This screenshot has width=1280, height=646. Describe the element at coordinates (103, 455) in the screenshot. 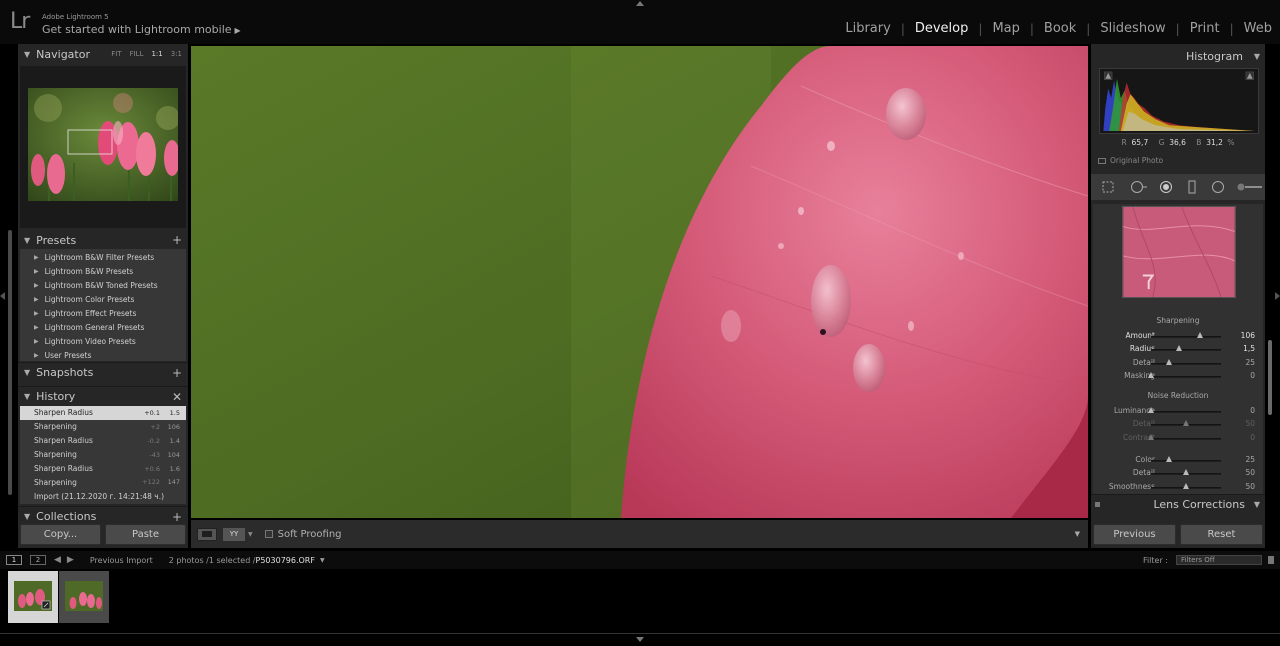

I see `history-row: Sharpening -43 104` at that location.